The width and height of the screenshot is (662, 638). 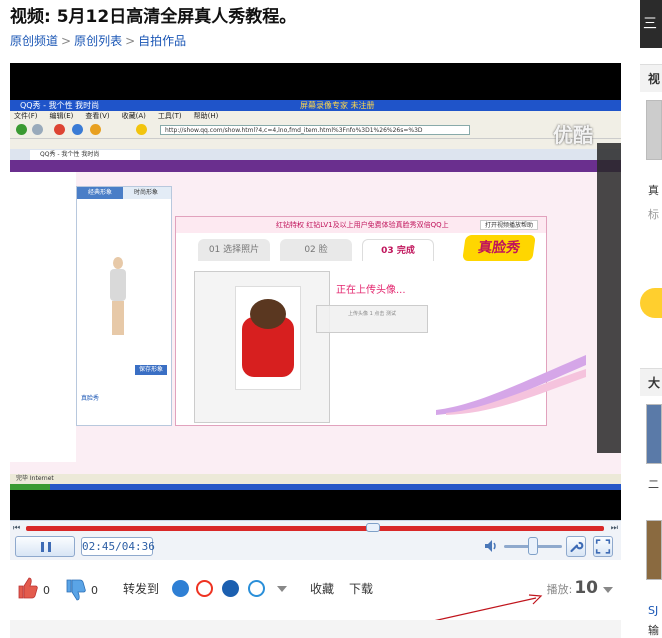 I want to click on frame-avatar-tab: 时尚形象, so click(x=145, y=192).